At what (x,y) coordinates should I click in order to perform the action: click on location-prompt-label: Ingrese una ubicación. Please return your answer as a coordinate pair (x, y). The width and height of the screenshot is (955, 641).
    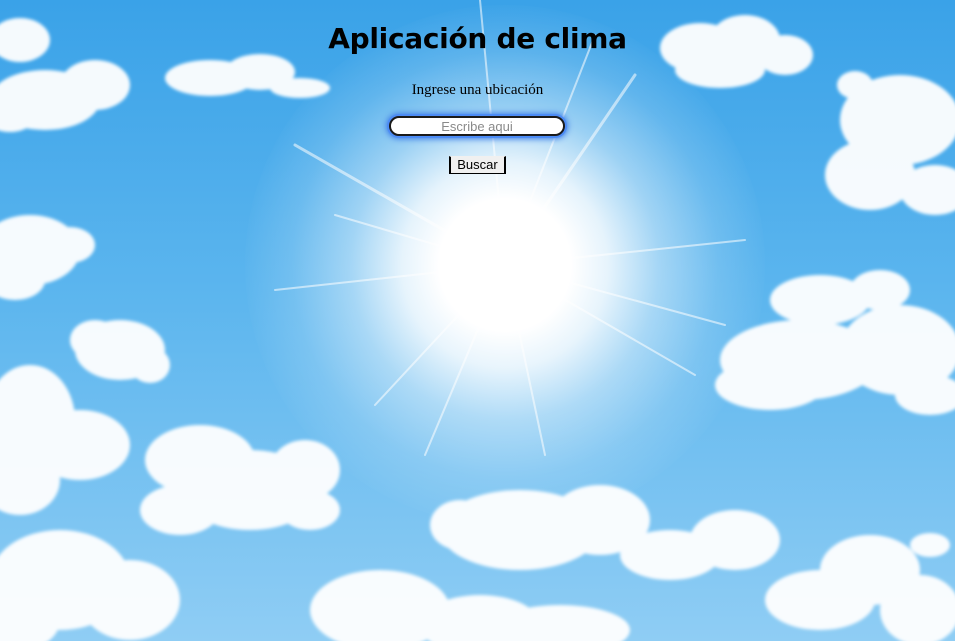
    Looking at the image, I should click on (477, 90).